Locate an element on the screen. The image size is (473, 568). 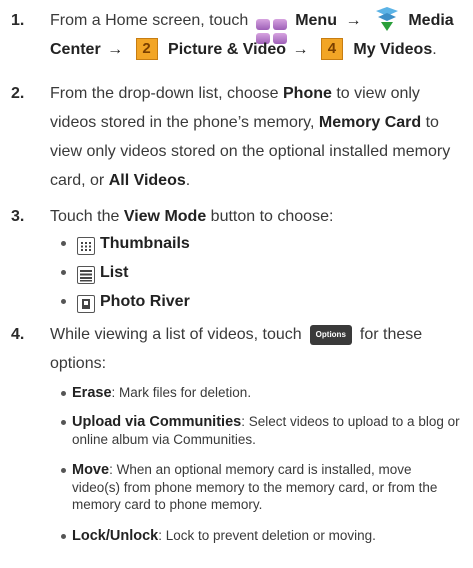
phone-option: Phone is located at coordinates (307, 93).